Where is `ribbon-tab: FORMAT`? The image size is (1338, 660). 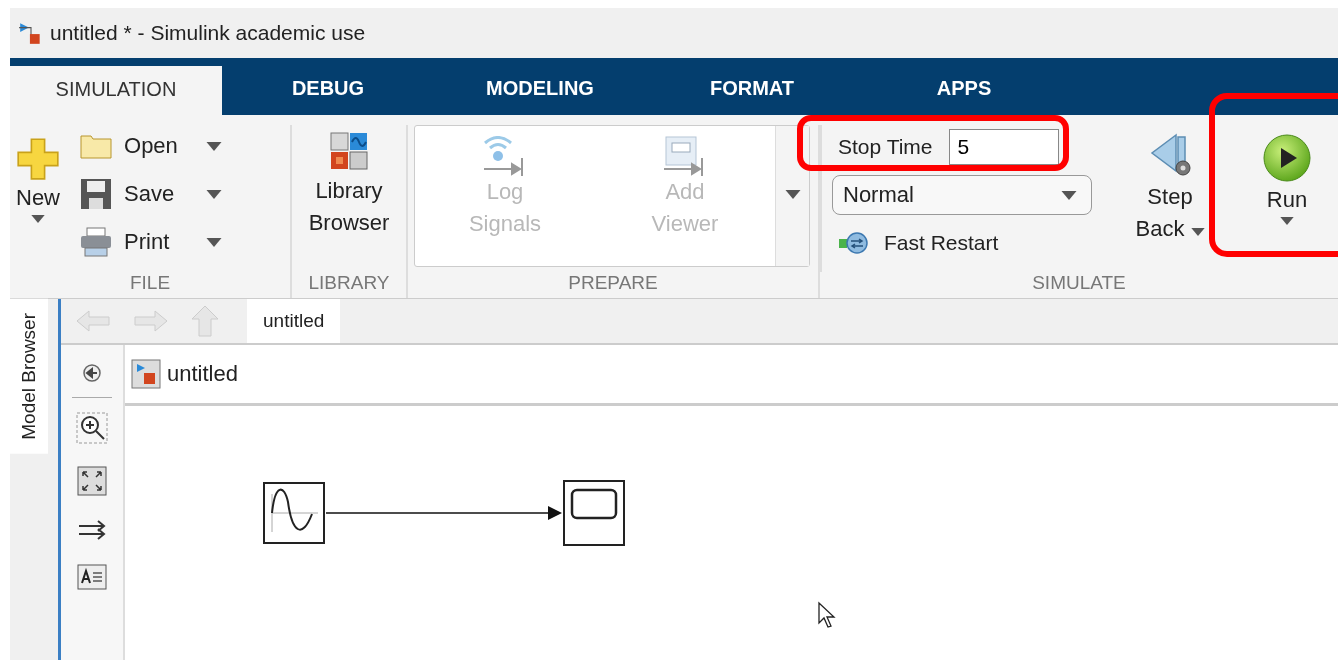 ribbon-tab: FORMAT is located at coordinates (752, 96).